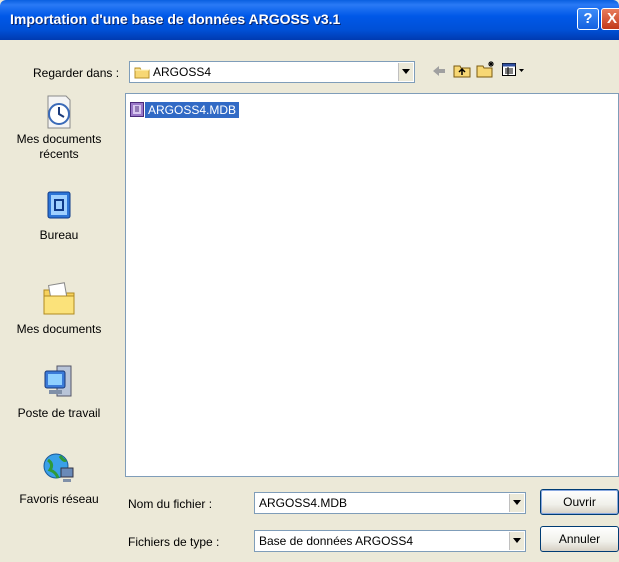  Describe the element at coordinates (192, 110) in the screenshot. I see `file-name: ARGOSS4.MDB` at that location.